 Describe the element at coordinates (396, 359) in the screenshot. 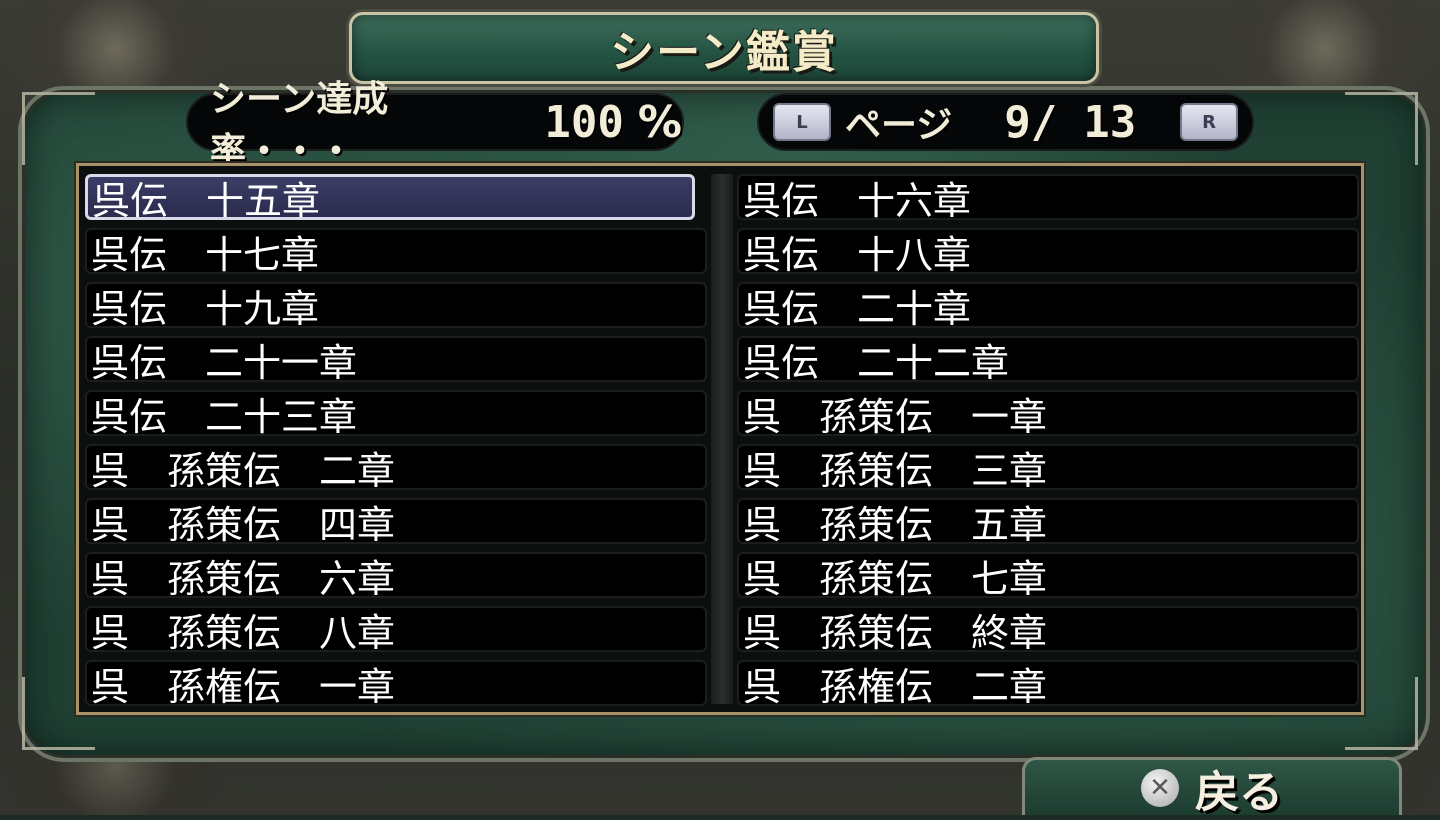

I see `scene-item: 呉伝 二十一章` at that location.